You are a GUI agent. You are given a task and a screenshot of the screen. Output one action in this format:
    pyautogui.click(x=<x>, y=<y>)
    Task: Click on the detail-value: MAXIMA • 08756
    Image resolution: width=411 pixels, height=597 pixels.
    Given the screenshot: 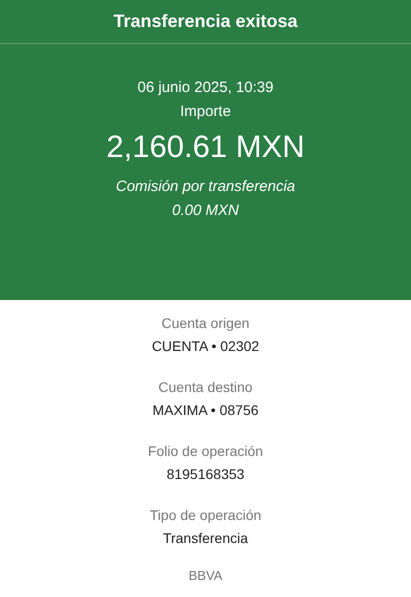 What is the action you would take?
    pyautogui.click(x=205, y=410)
    